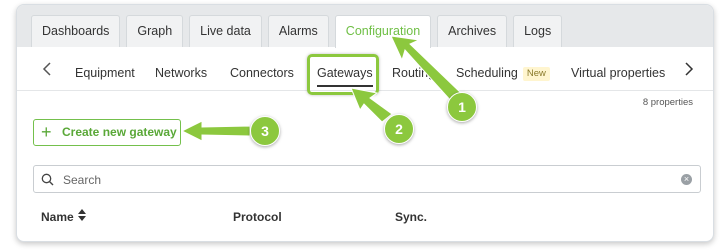 Image resolution: width=728 pixels, height=252 pixels. Describe the element at coordinates (686, 179) in the screenshot. I see `clear-icon: ×` at that location.